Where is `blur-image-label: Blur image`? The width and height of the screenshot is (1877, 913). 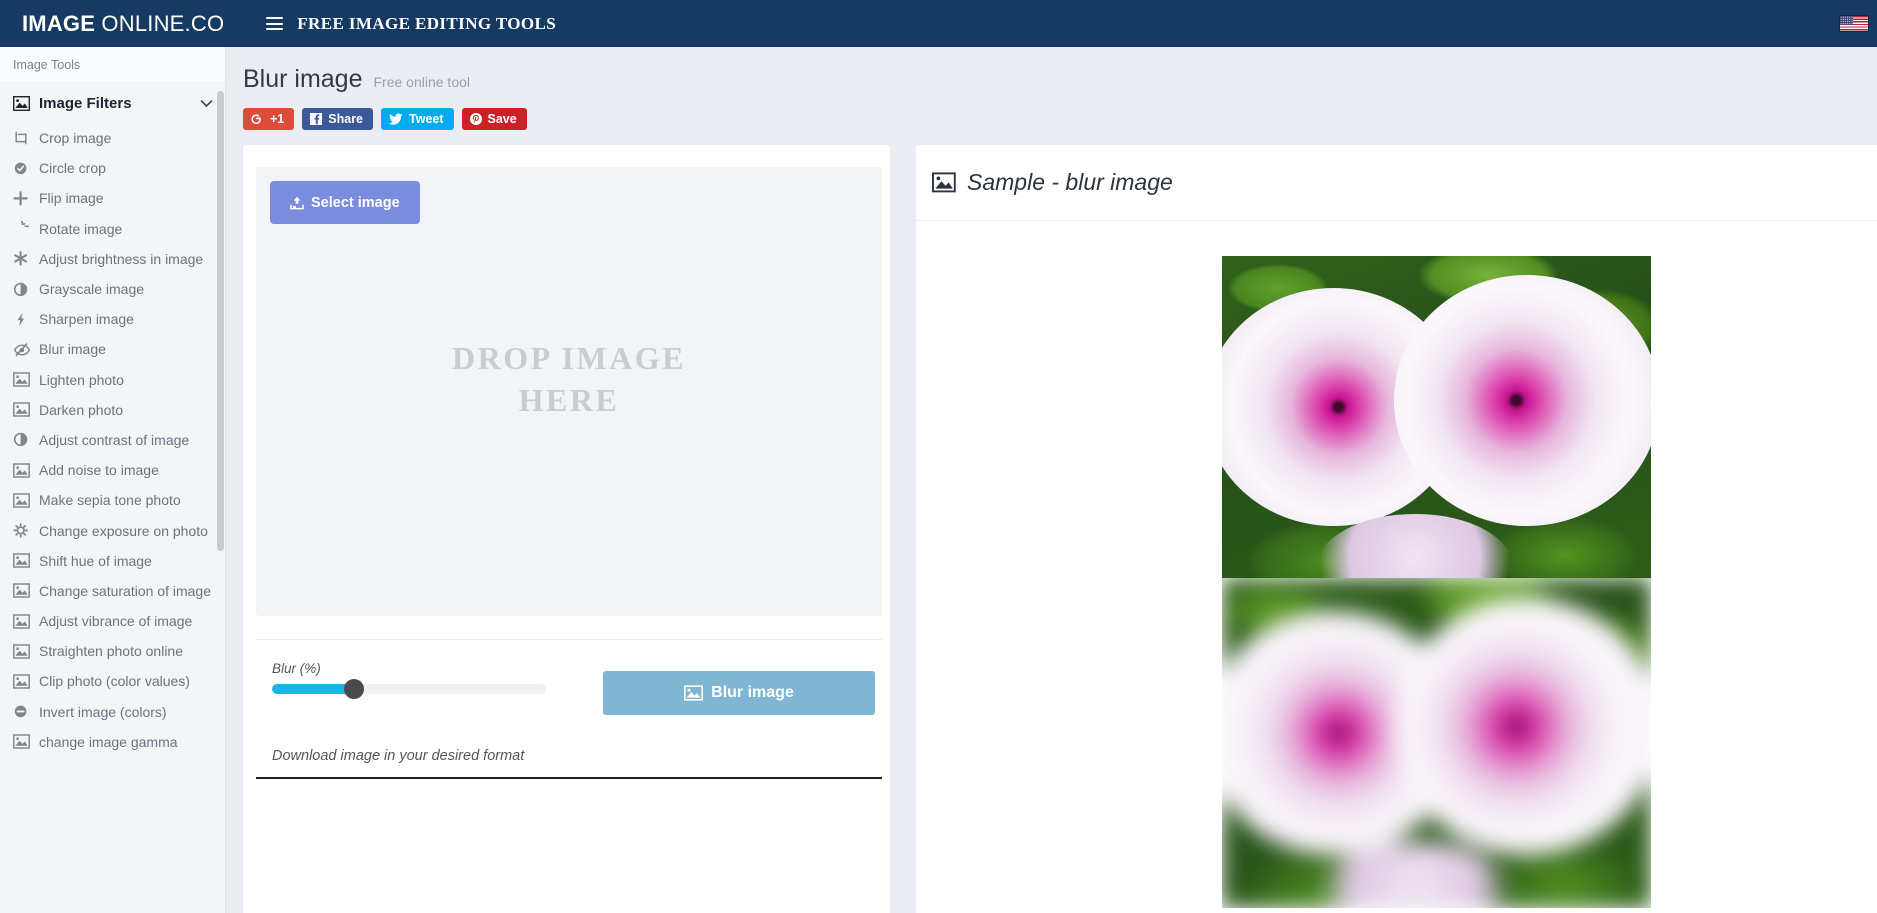 blur-image-label: Blur image is located at coordinates (752, 692).